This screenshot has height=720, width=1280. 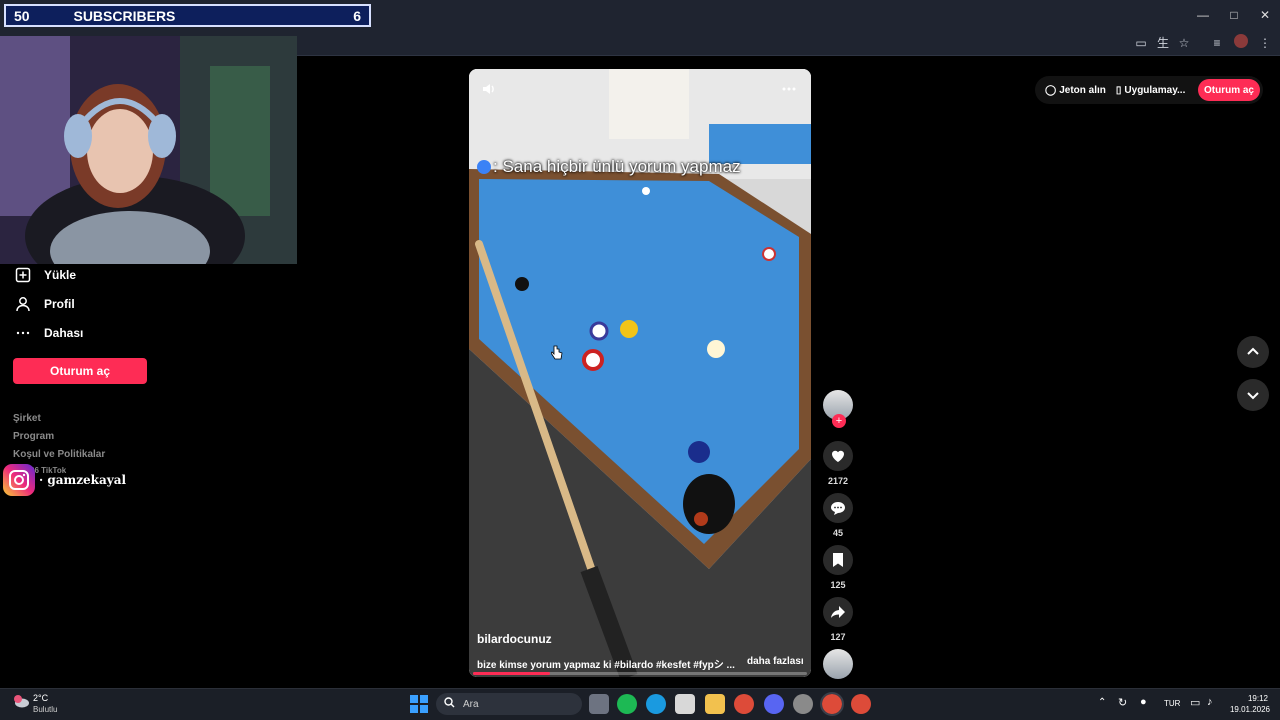 What do you see at coordinates (80, 371) in the screenshot?
I see `sidebar-login-button: Oturum aç` at bounding box center [80, 371].